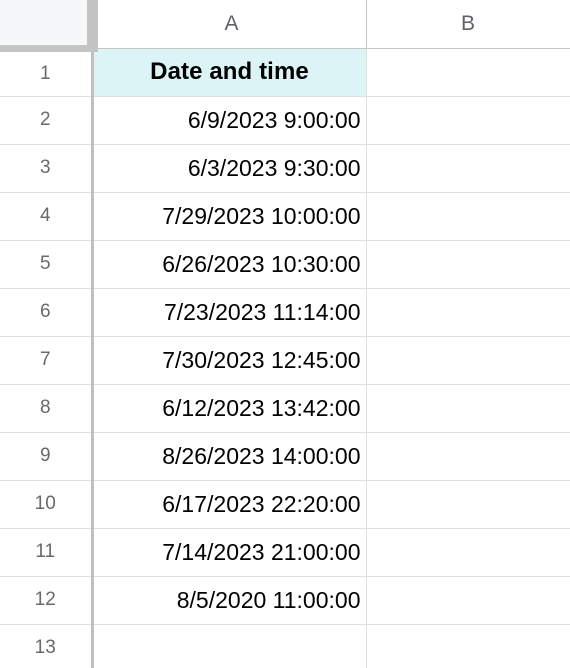 Image resolution: width=570 pixels, height=668 pixels. Describe the element at coordinates (47, 264) in the screenshot. I see `row-header-5: 5` at that location.